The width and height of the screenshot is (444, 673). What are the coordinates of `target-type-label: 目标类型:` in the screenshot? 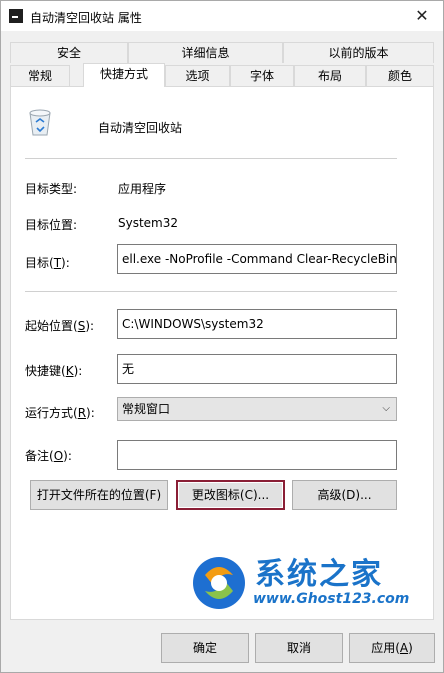 It's located at (51, 189).